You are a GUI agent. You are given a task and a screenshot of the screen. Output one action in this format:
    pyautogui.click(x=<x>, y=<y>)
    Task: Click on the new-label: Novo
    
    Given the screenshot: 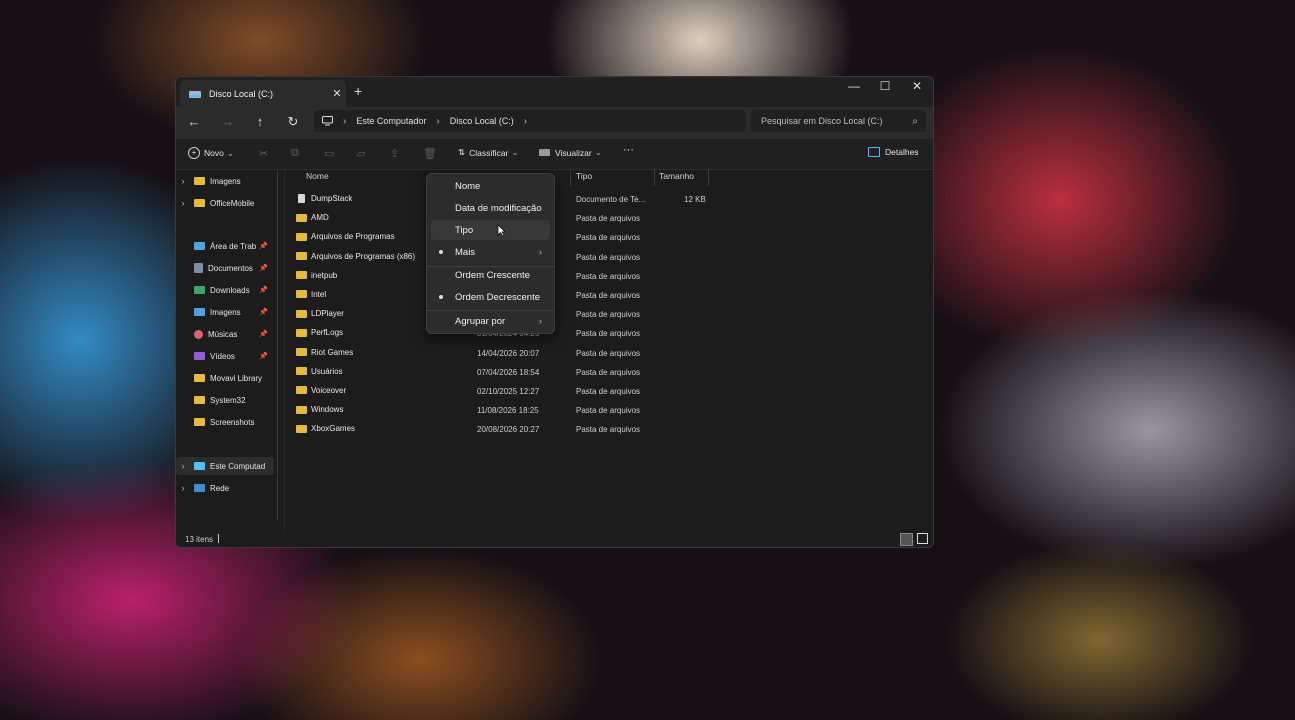 What is the action you would take?
    pyautogui.click(x=214, y=153)
    